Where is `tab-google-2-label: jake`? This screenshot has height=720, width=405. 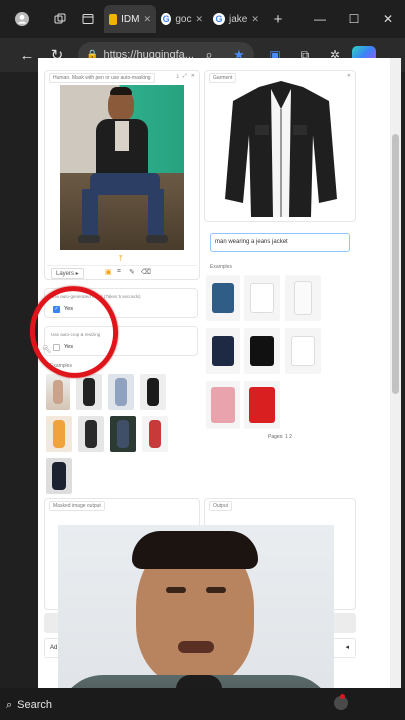 tab-google-2-label: jake is located at coordinates (238, 19).